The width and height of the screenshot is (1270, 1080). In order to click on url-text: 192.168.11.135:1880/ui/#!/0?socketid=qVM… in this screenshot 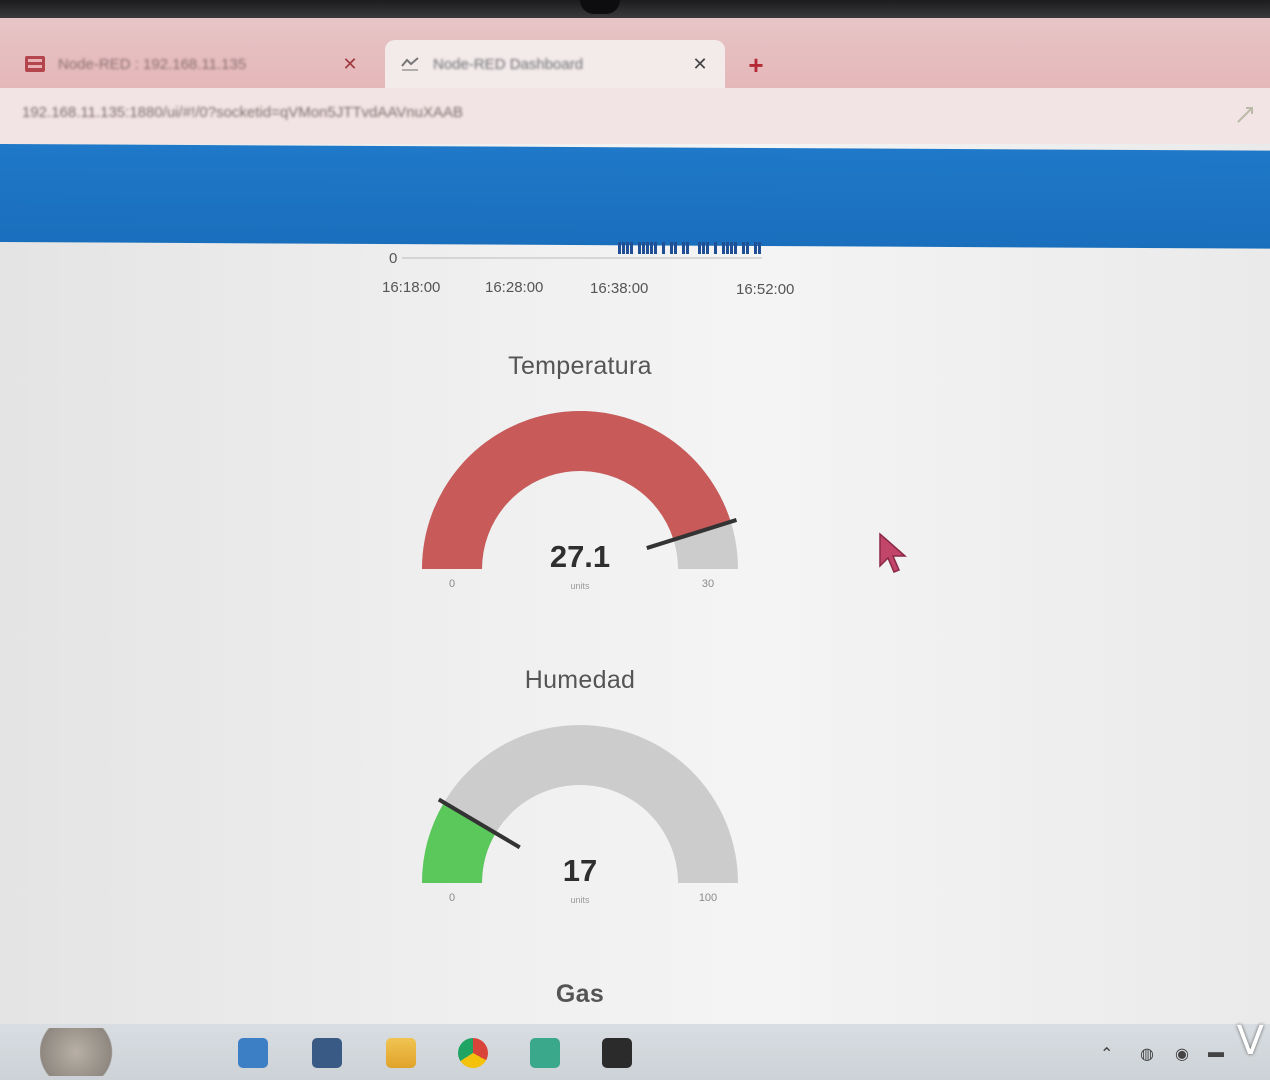, I will do `click(242, 112)`.